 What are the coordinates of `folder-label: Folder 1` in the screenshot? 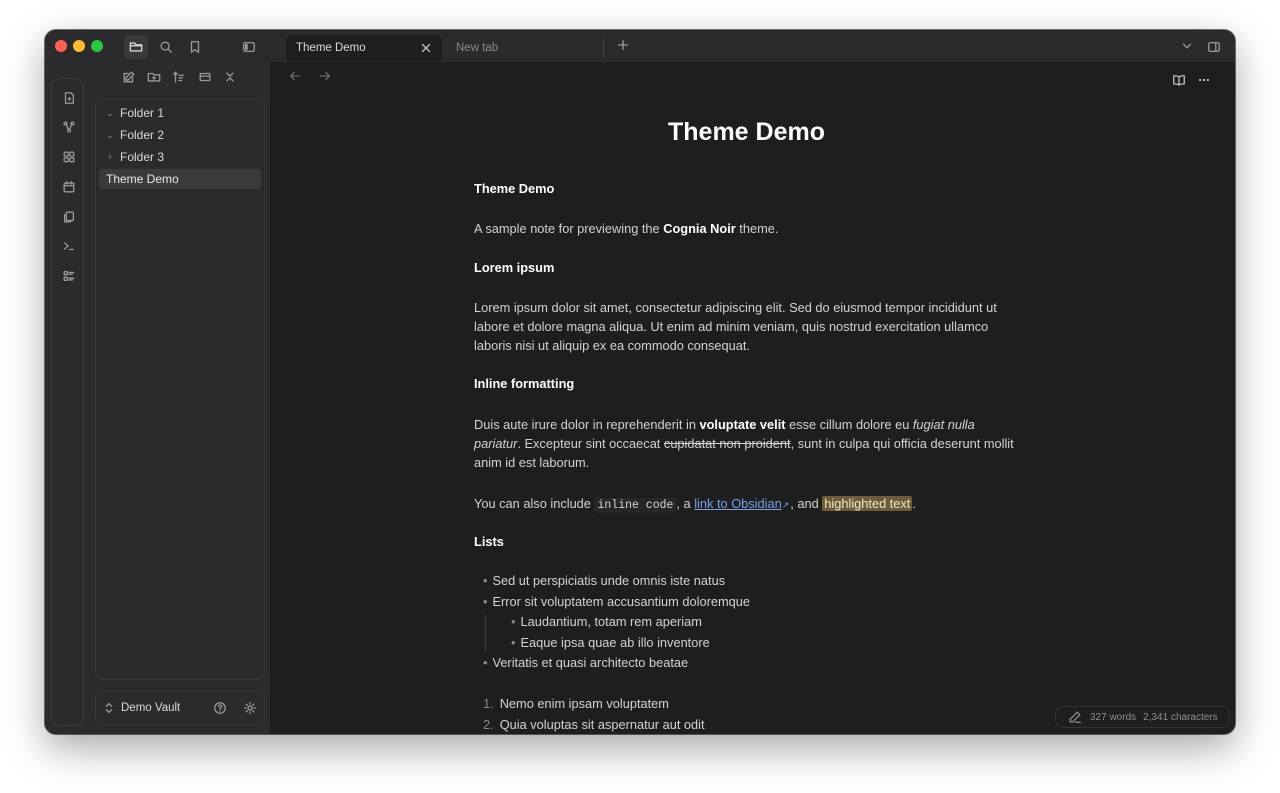 It's located at (142, 113).